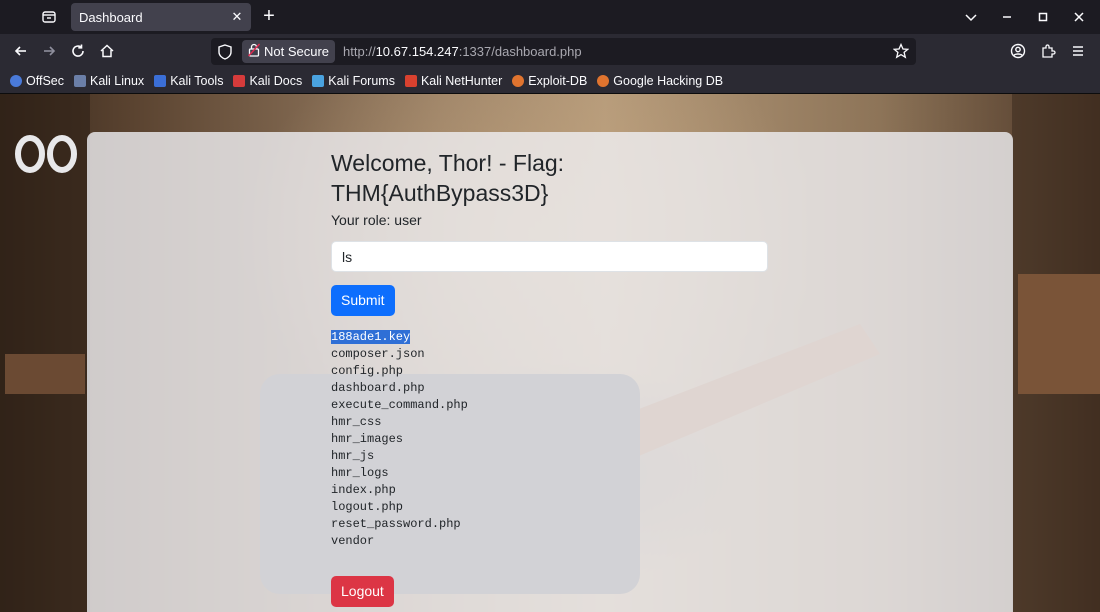 The width and height of the screenshot is (1100, 612). What do you see at coordinates (550, 17) in the screenshot?
I see `tab-strip: Dashboard ✕ +` at bounding box center [550, 17].